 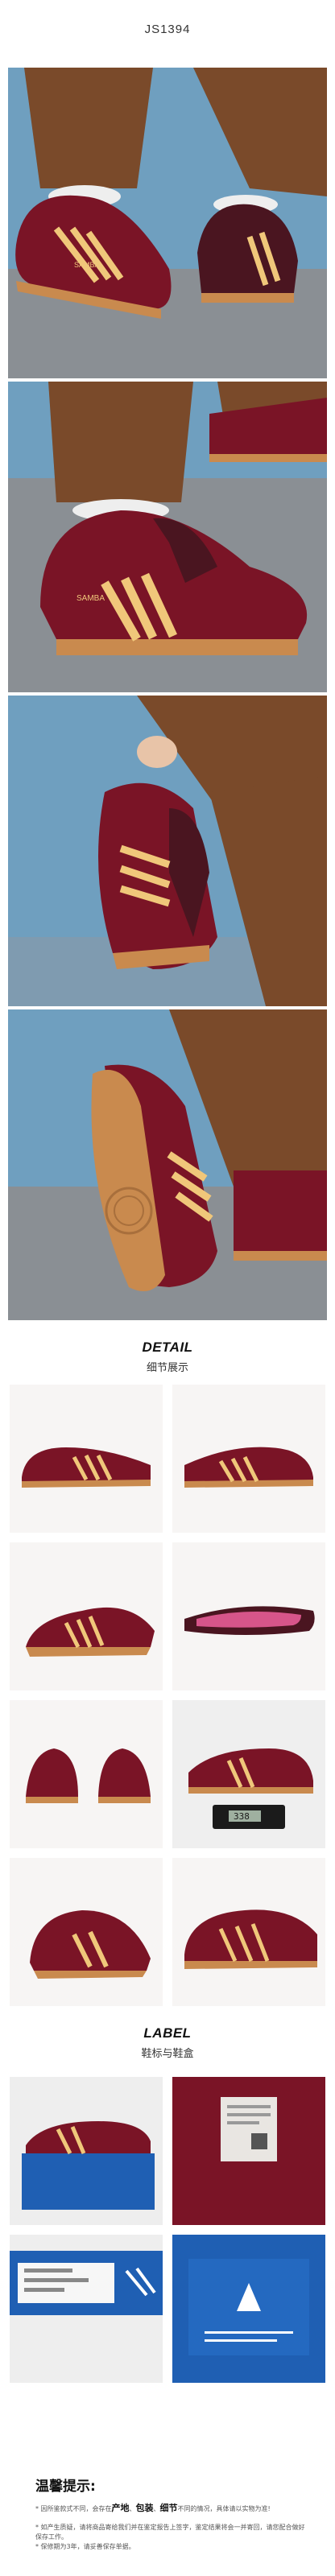 I want to click on shoe-box-top-photo, so click(x=248, y=2309).